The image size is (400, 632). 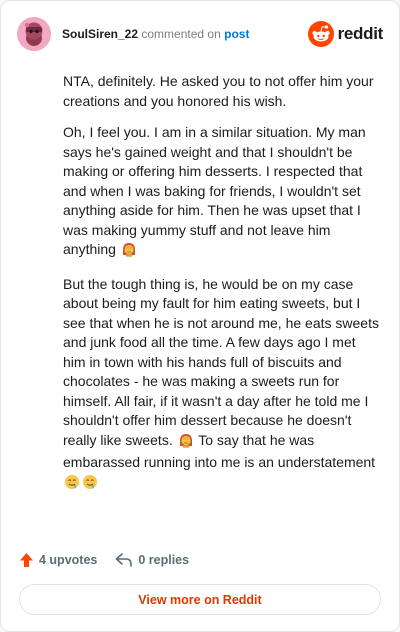 I want to click on reply-button: 0 replies, so click(x=152, y=560).